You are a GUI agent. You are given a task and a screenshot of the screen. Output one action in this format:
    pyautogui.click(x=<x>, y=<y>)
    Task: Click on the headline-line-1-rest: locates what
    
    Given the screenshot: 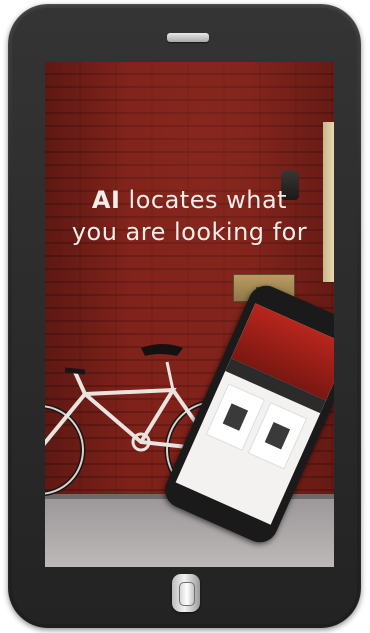 What is the action you would take?
    pyautogui.click(x=204, y=200)
    